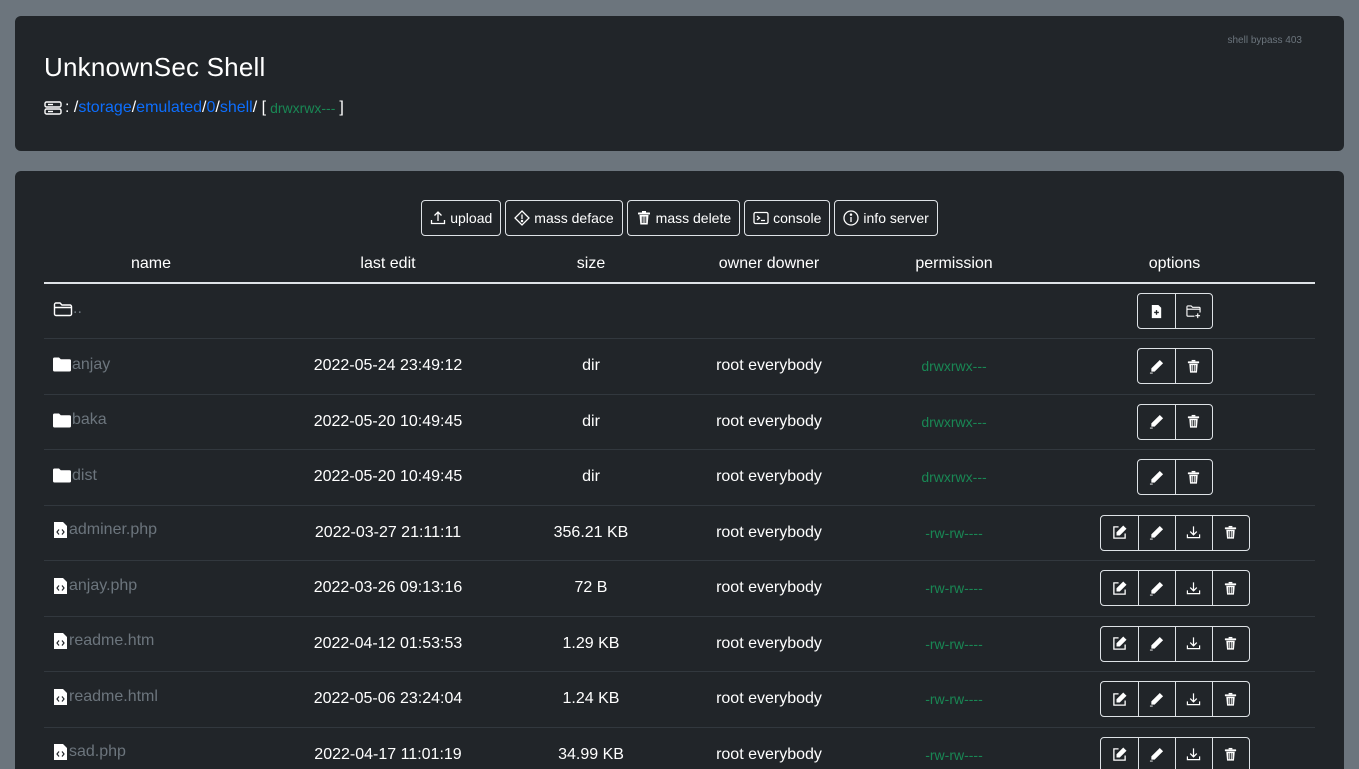 The width and height of the screenshot is (1359, 769). Describe the element at coordinates (797, 218) in the screenshot. I see `console-label: console` at that location.